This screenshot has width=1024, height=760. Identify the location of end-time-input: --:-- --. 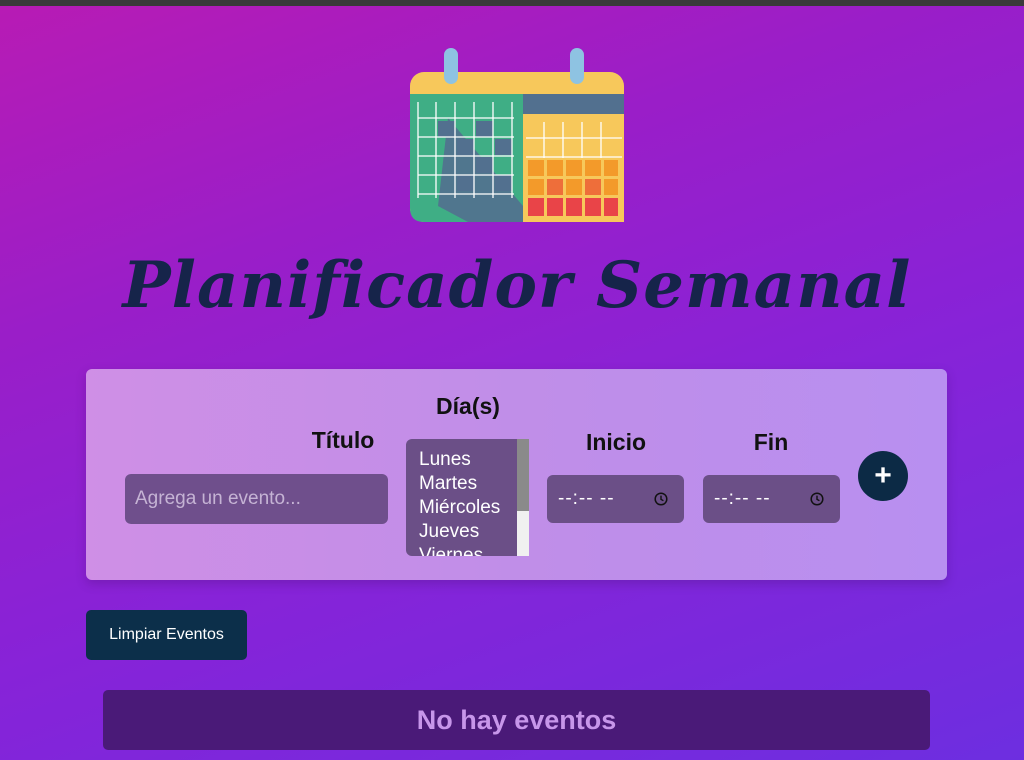
(771, 499).